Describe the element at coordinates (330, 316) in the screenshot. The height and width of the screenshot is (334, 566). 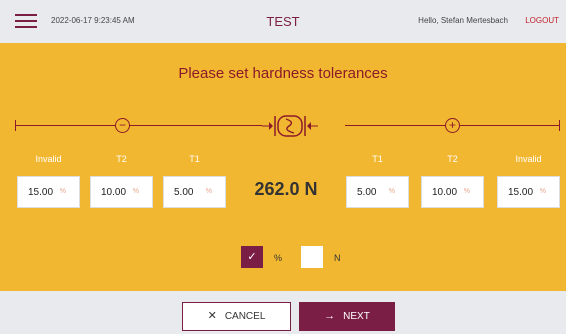
I see `arrow-right-icon: →` at that location.